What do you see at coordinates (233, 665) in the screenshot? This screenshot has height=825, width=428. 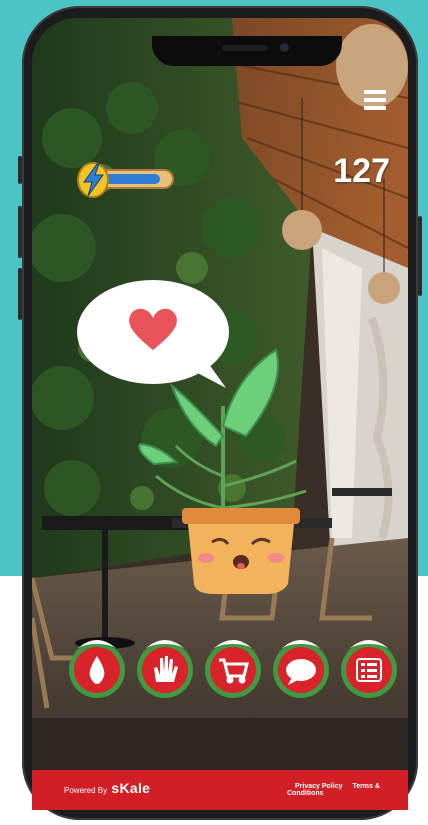 I see `shop-button` at bounding box center [233, 665].